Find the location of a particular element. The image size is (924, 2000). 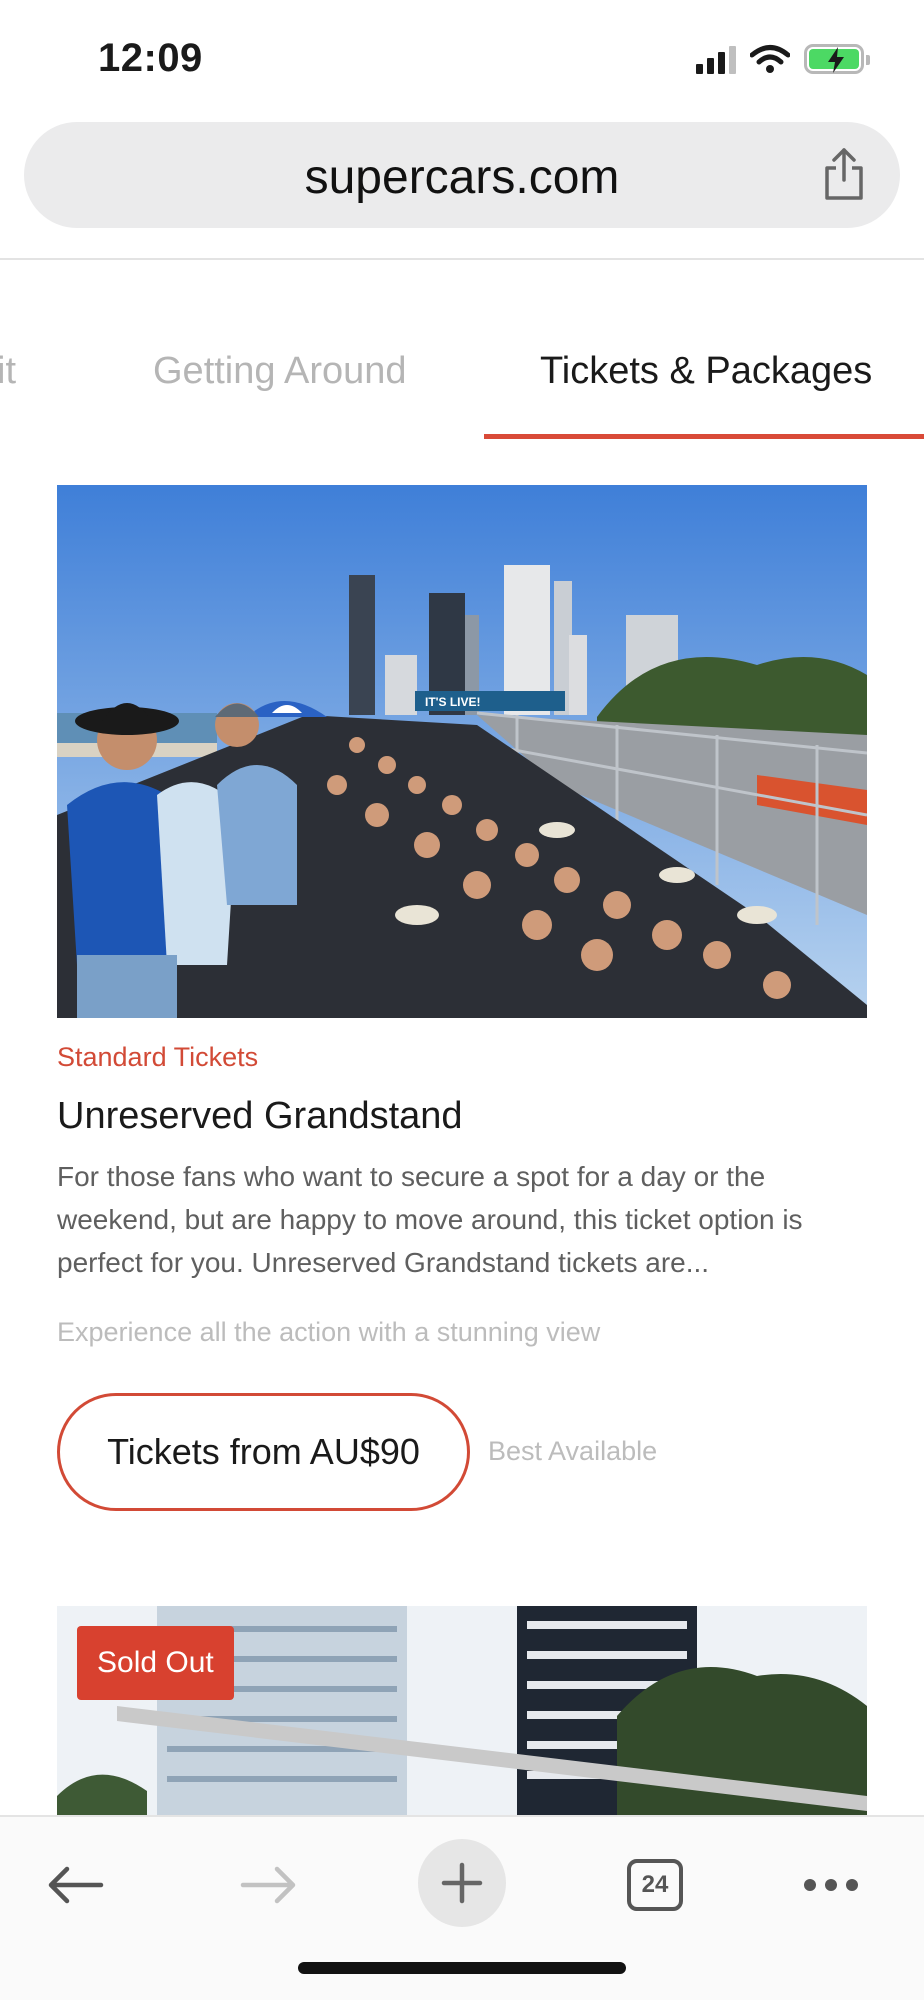

plus-icon is located at coordinates (462, 1883).